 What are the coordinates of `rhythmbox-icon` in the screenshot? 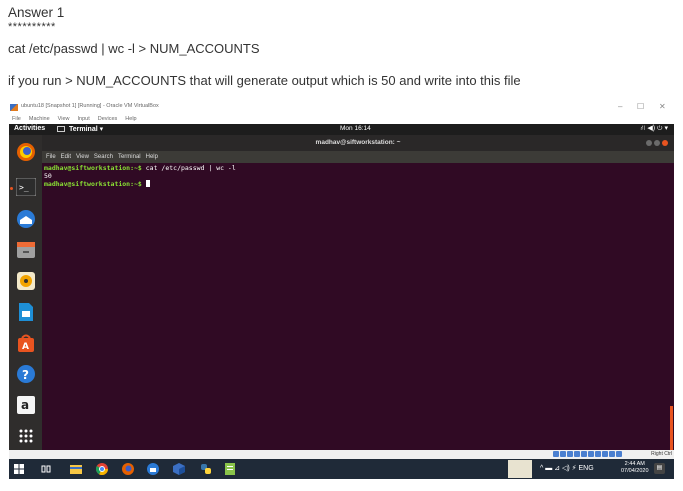 It's located at (26, 281).